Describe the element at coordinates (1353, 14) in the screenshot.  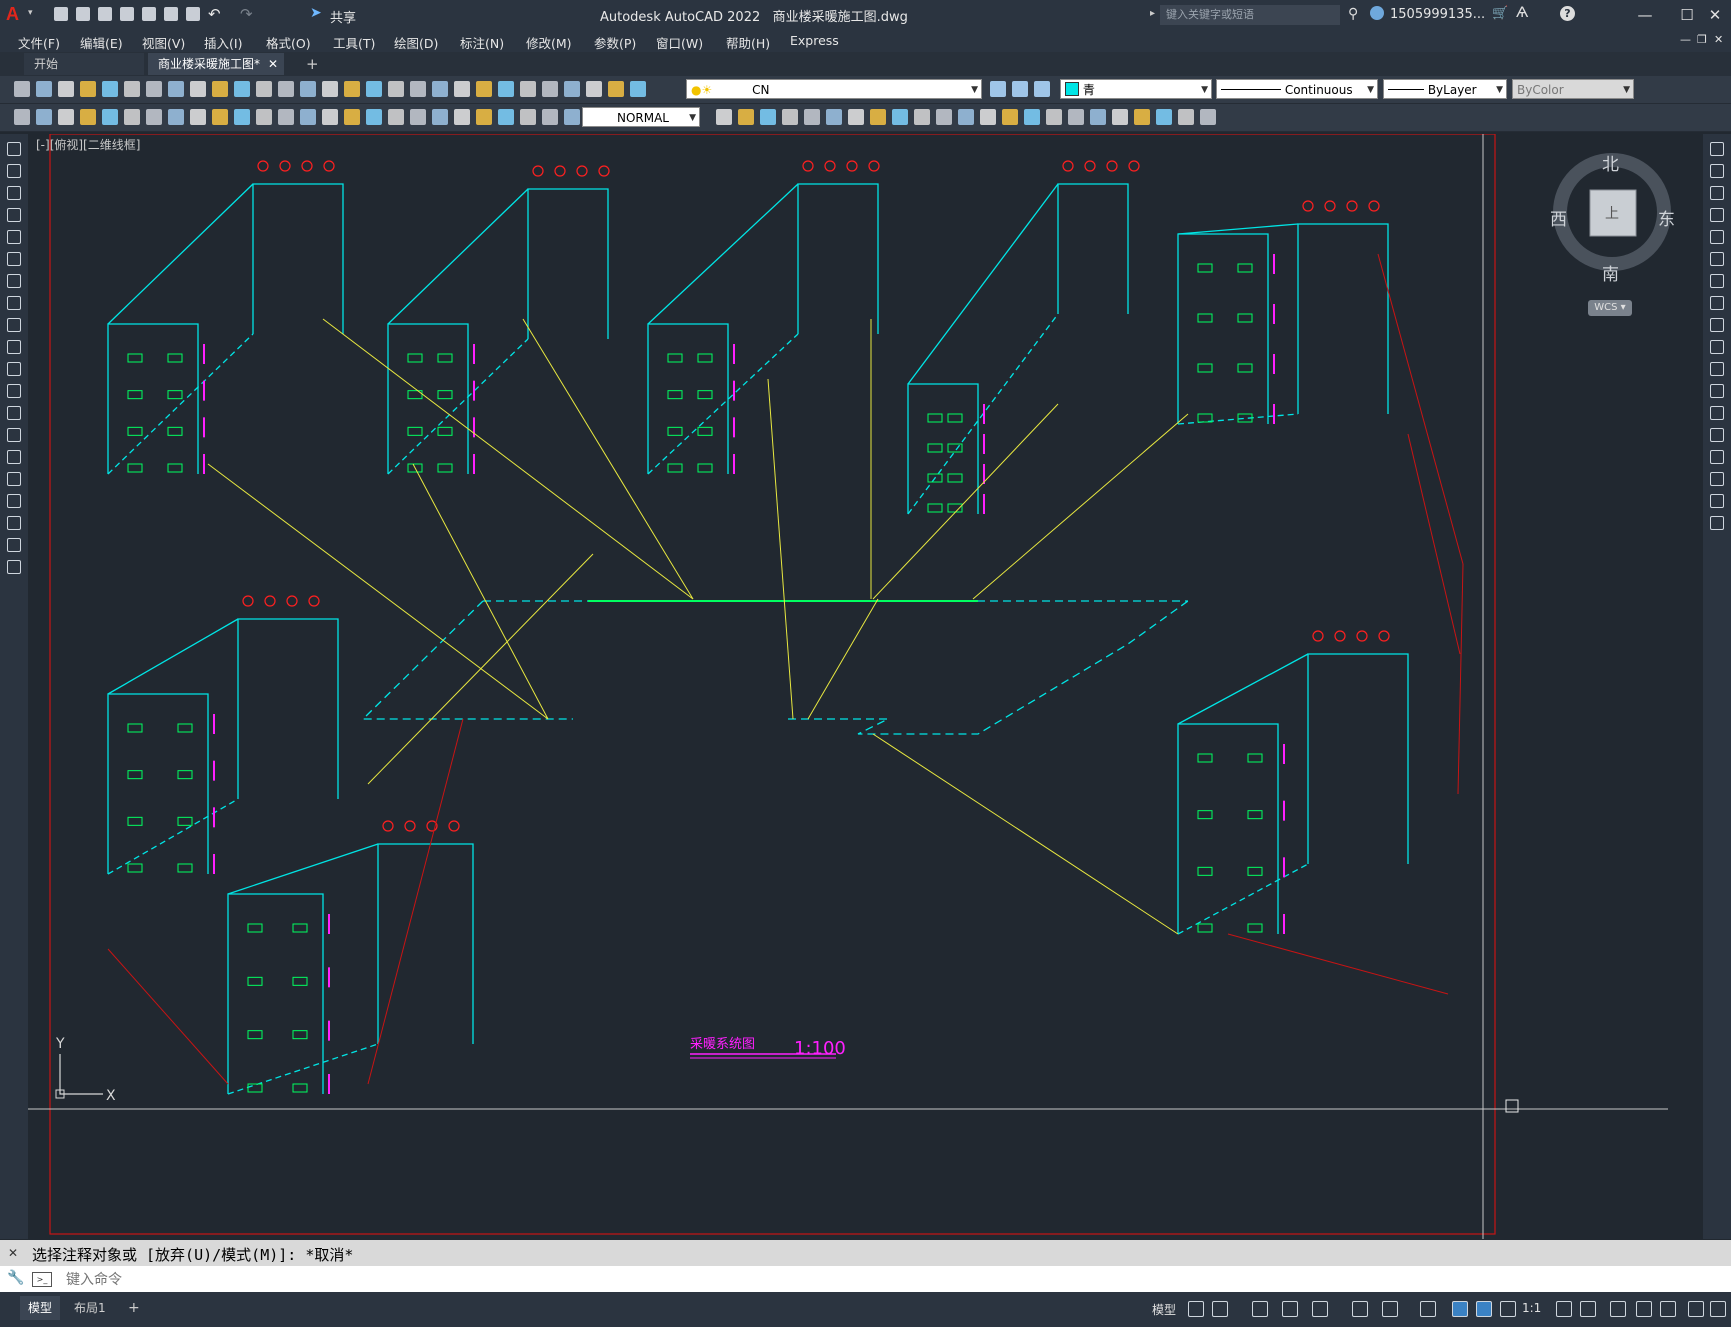
I see `search-icon: ⚲` at that location.